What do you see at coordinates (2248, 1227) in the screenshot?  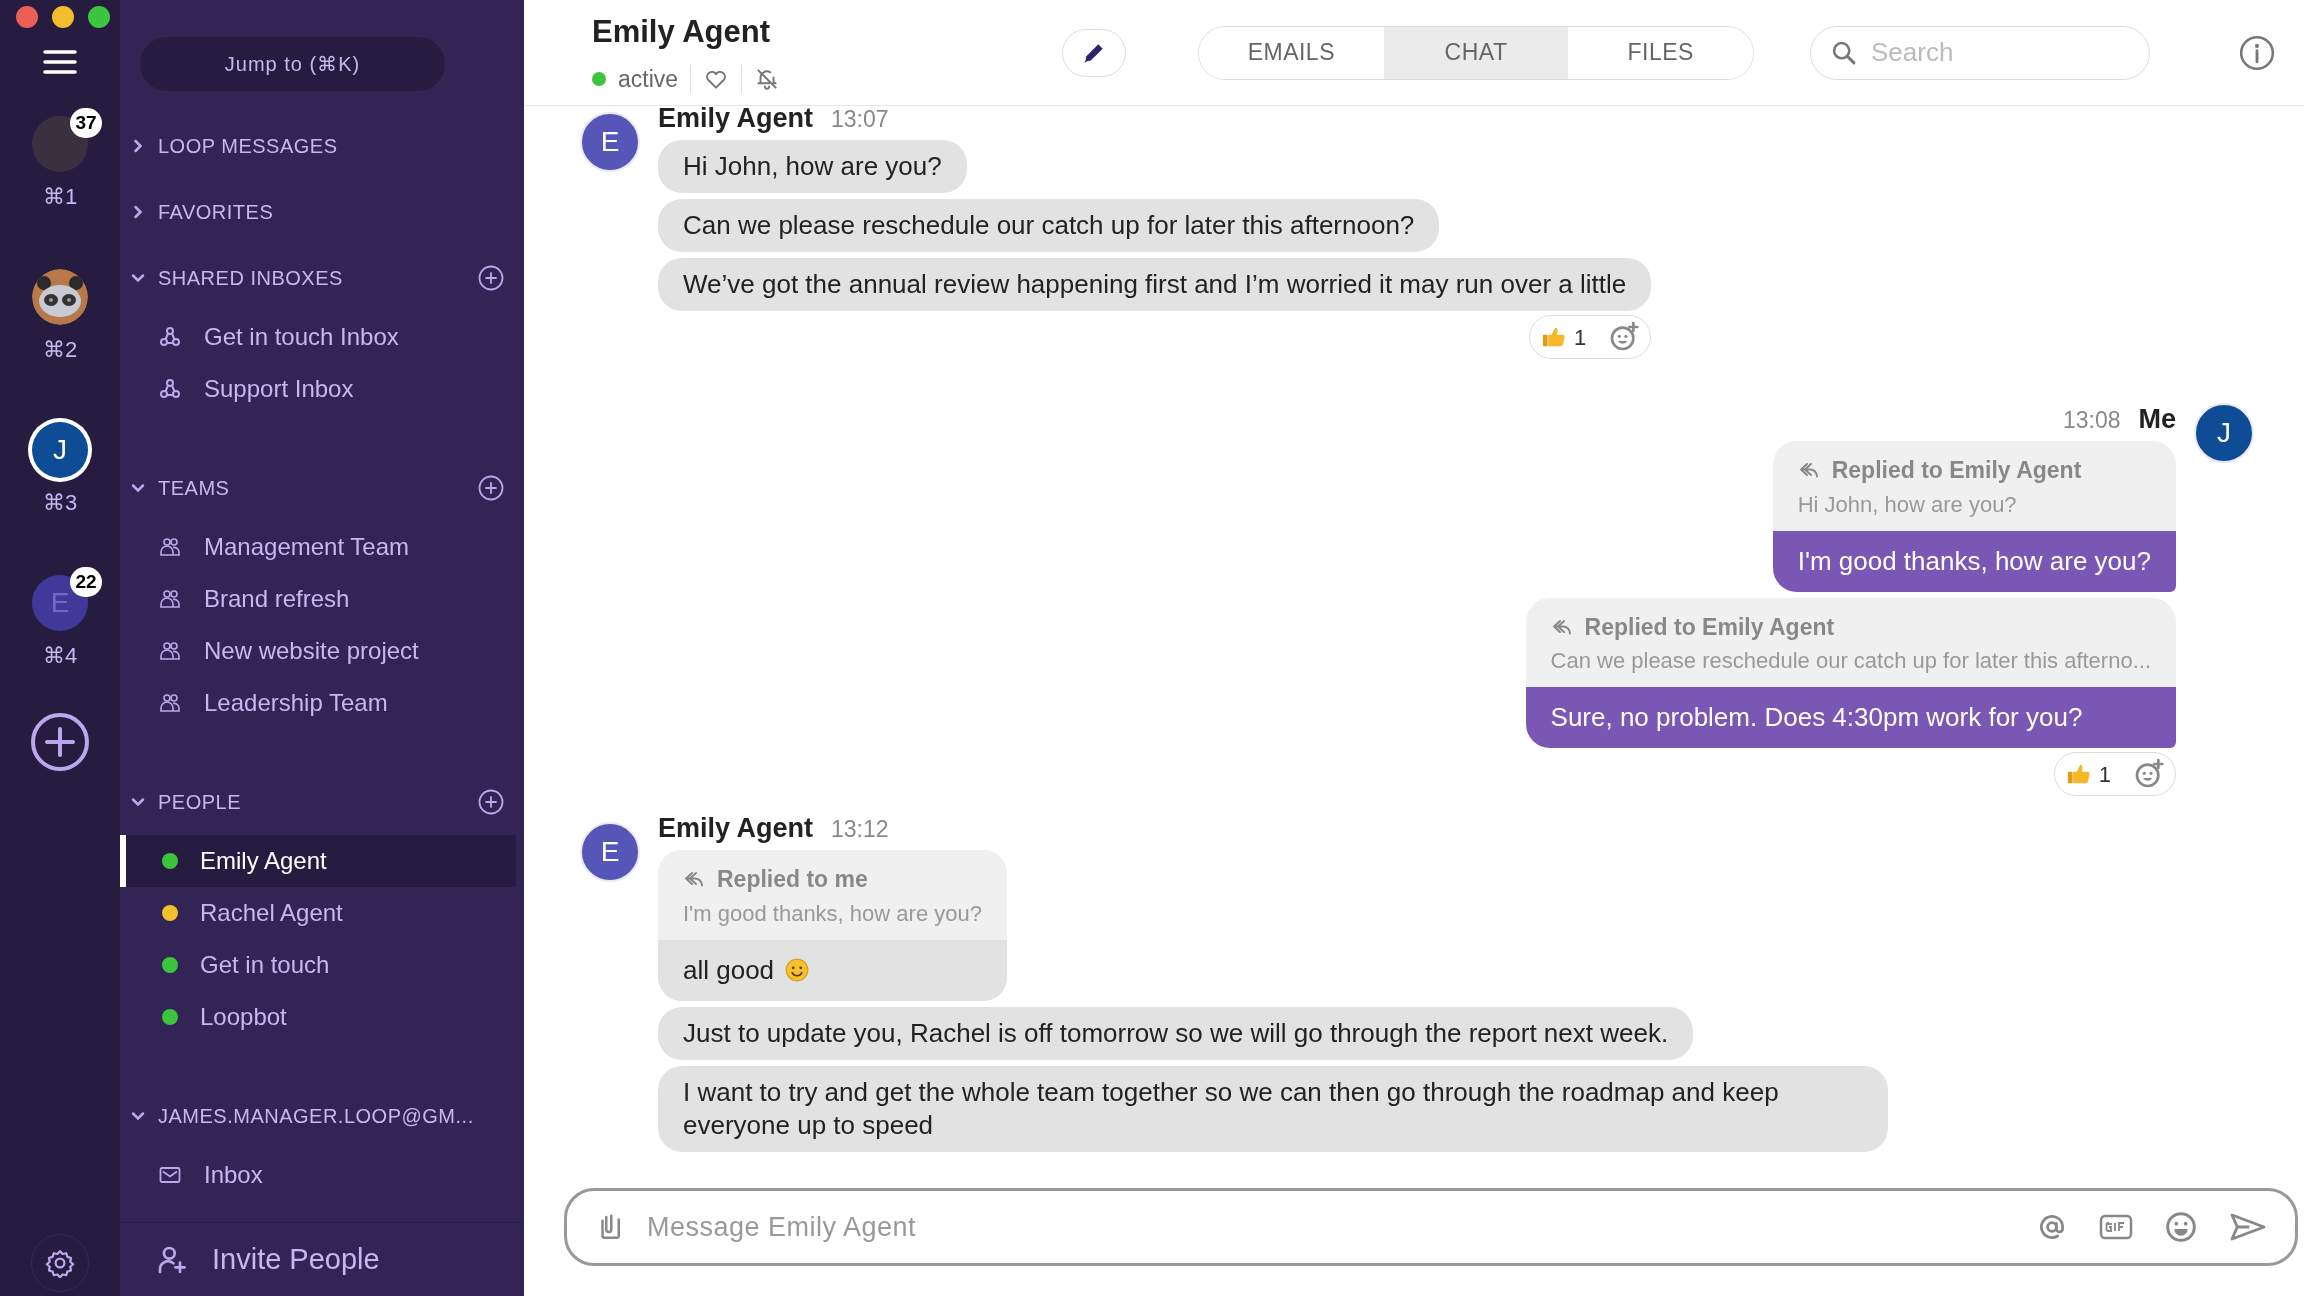 I see `send-icon` at bounding box center [2248, 1227].